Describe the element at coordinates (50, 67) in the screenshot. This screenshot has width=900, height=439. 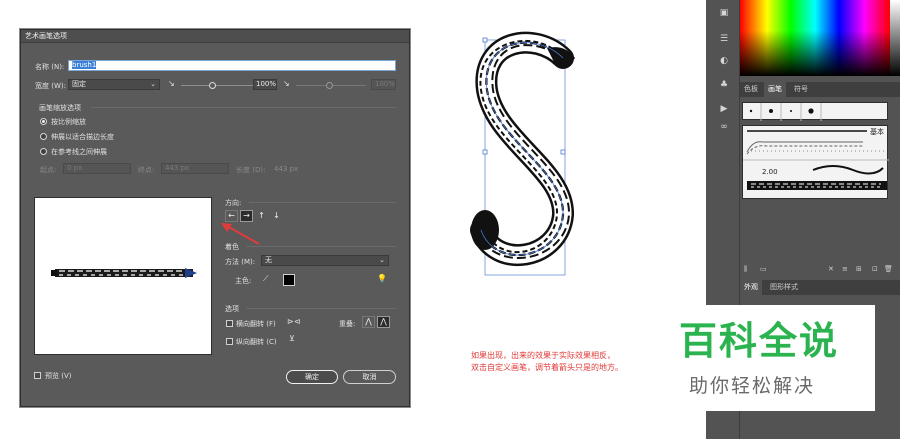
I see `name-label: 名称 (N):` at that location.